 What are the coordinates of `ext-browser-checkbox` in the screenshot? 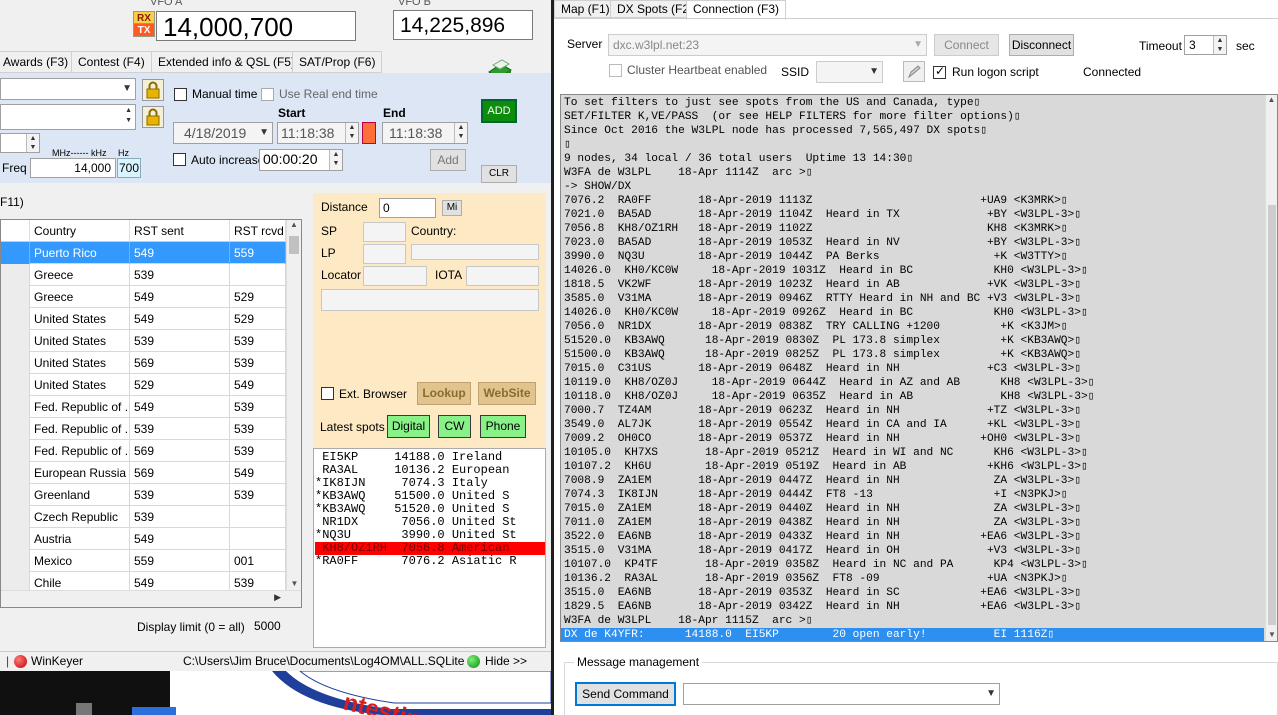 It's located at (327, 393).